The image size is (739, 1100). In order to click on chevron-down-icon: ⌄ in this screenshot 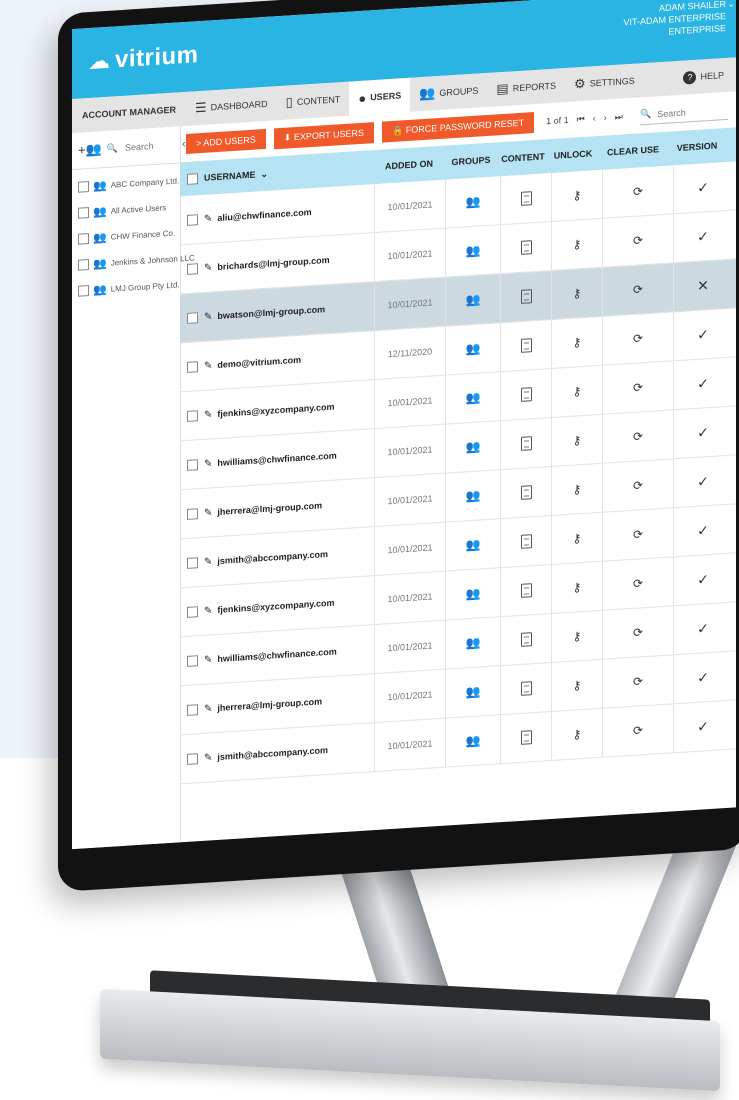, I will do `click(731, 5)`.